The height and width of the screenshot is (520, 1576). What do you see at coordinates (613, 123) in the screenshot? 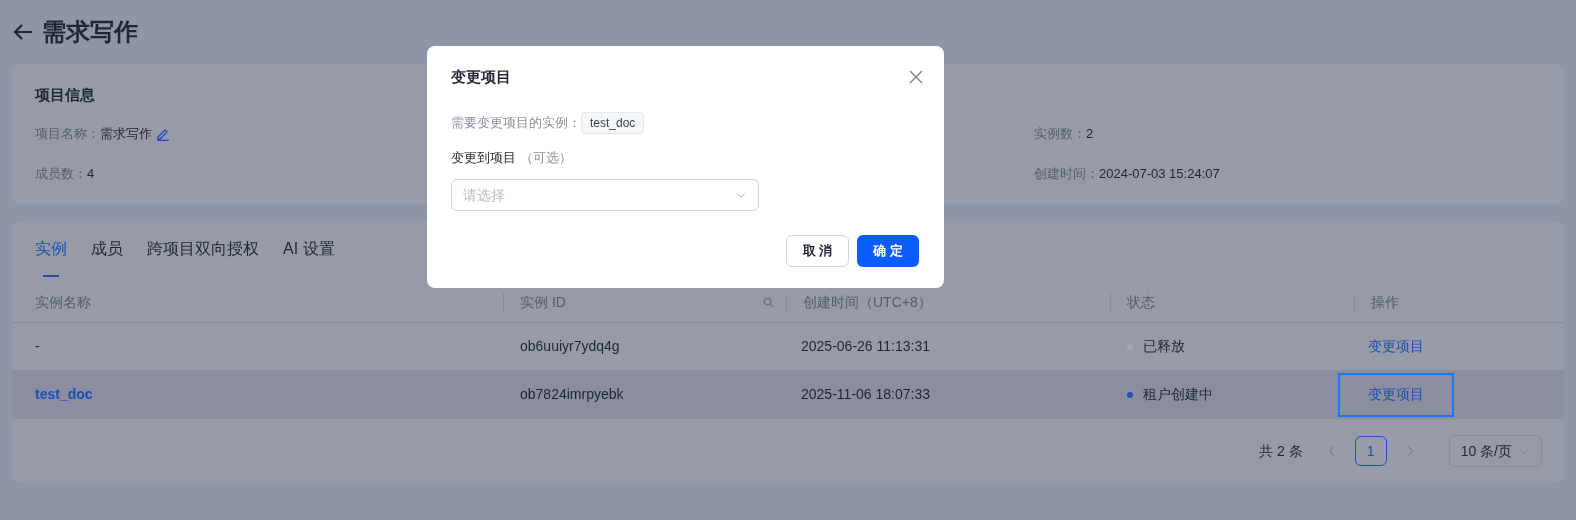
I see `instance-tag: test_doc` at bounding box center [613, 123].